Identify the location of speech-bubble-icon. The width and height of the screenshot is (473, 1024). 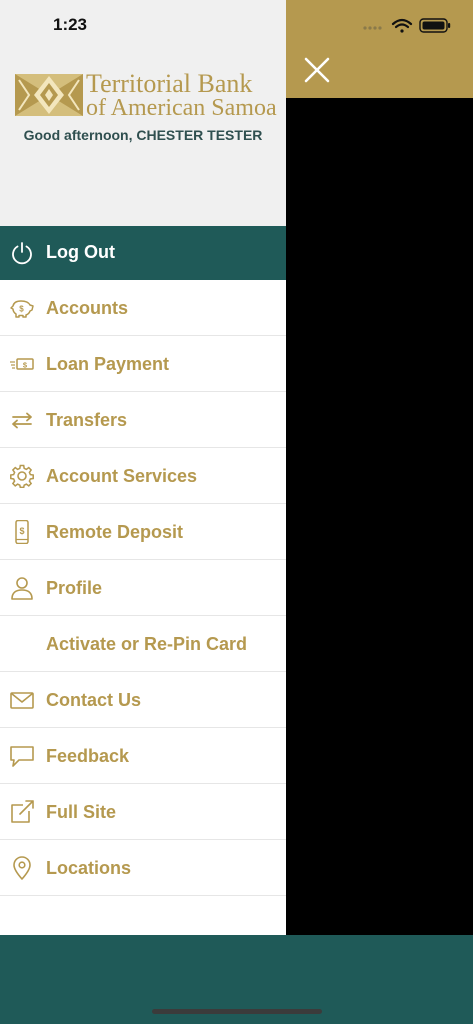
(22, 756).